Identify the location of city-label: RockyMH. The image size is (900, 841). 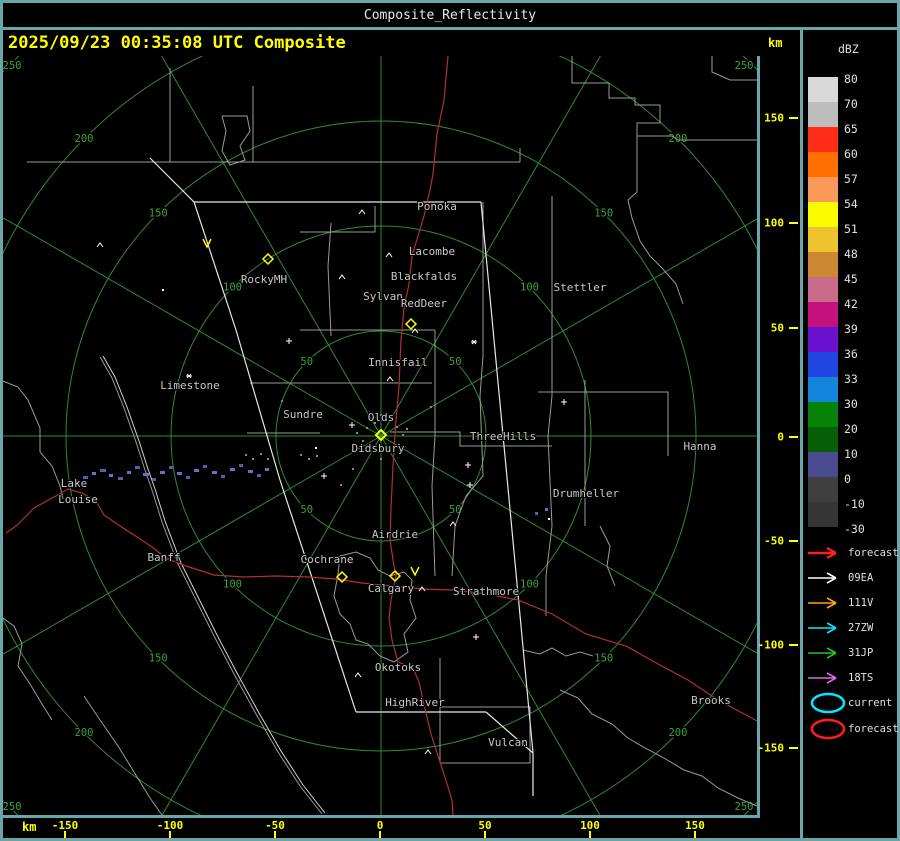
(264, 279).